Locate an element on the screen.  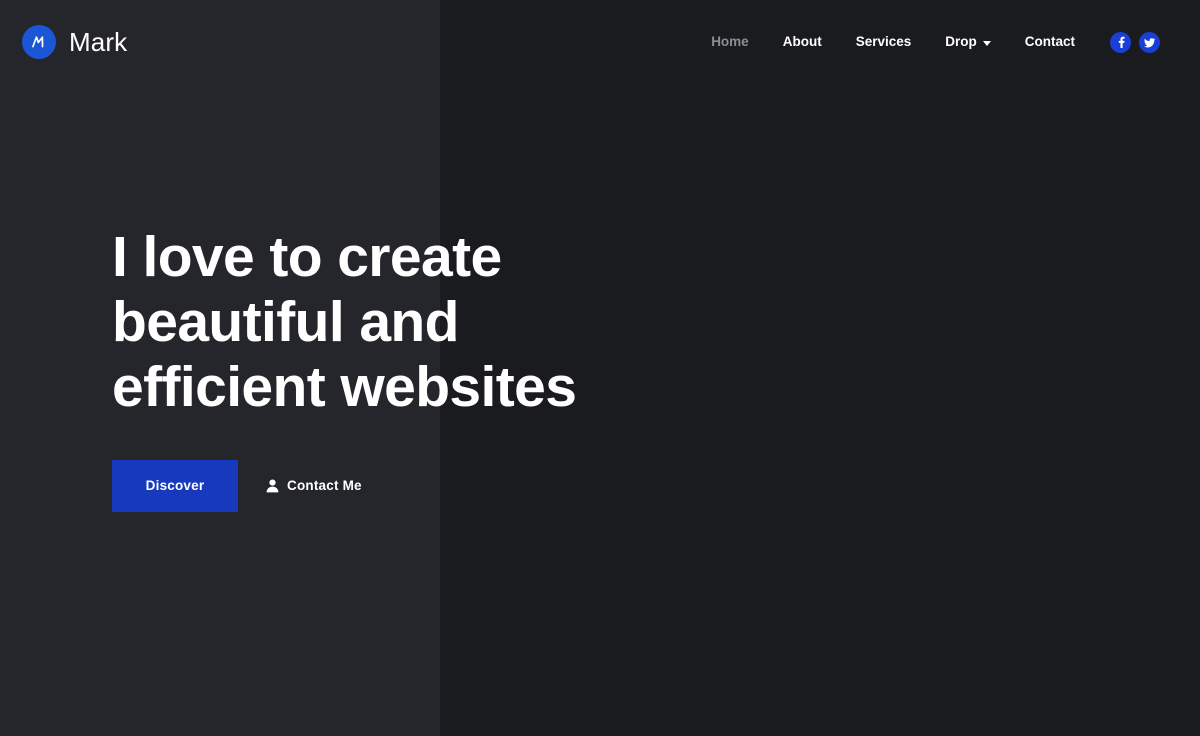
nav-item-home-label: Home is located at coordinates (730, 42).